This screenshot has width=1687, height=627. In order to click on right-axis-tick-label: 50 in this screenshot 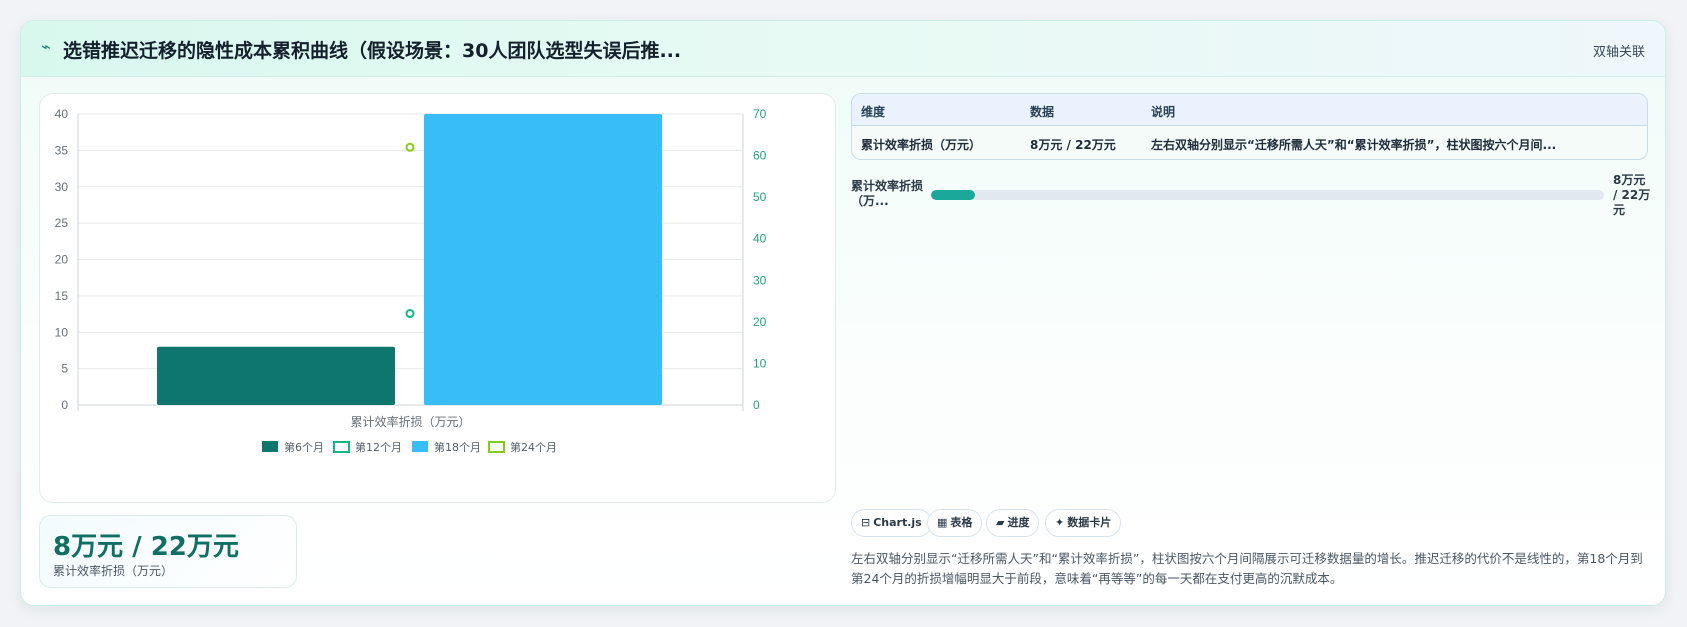, I will do `click(760, 197)`.